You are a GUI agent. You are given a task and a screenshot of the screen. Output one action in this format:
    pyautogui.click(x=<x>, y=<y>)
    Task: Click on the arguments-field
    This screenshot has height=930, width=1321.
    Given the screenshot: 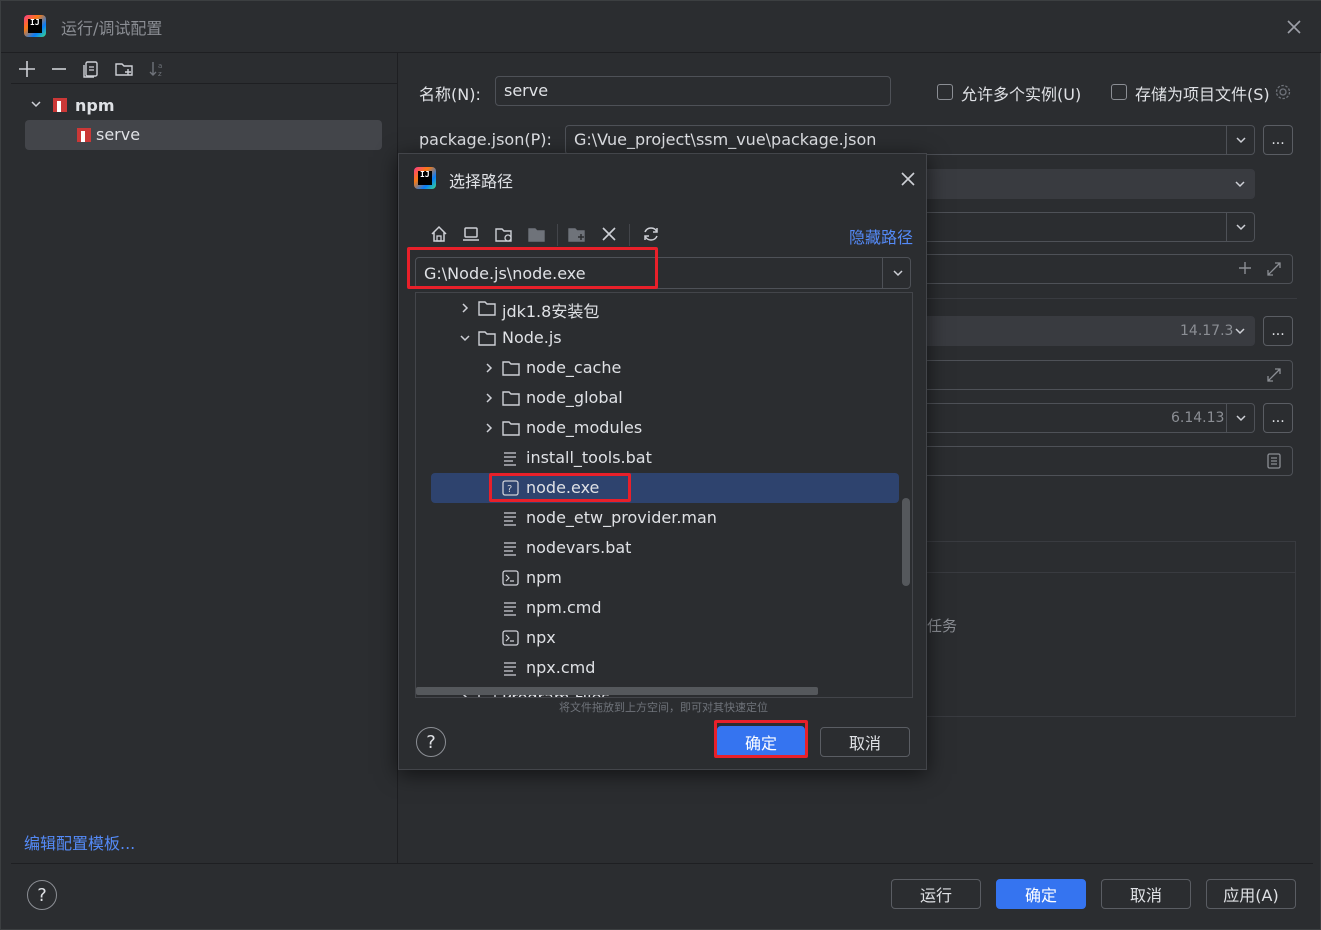 What is the action you would take?
    pyautogui.click(x=1097, y=269)
    